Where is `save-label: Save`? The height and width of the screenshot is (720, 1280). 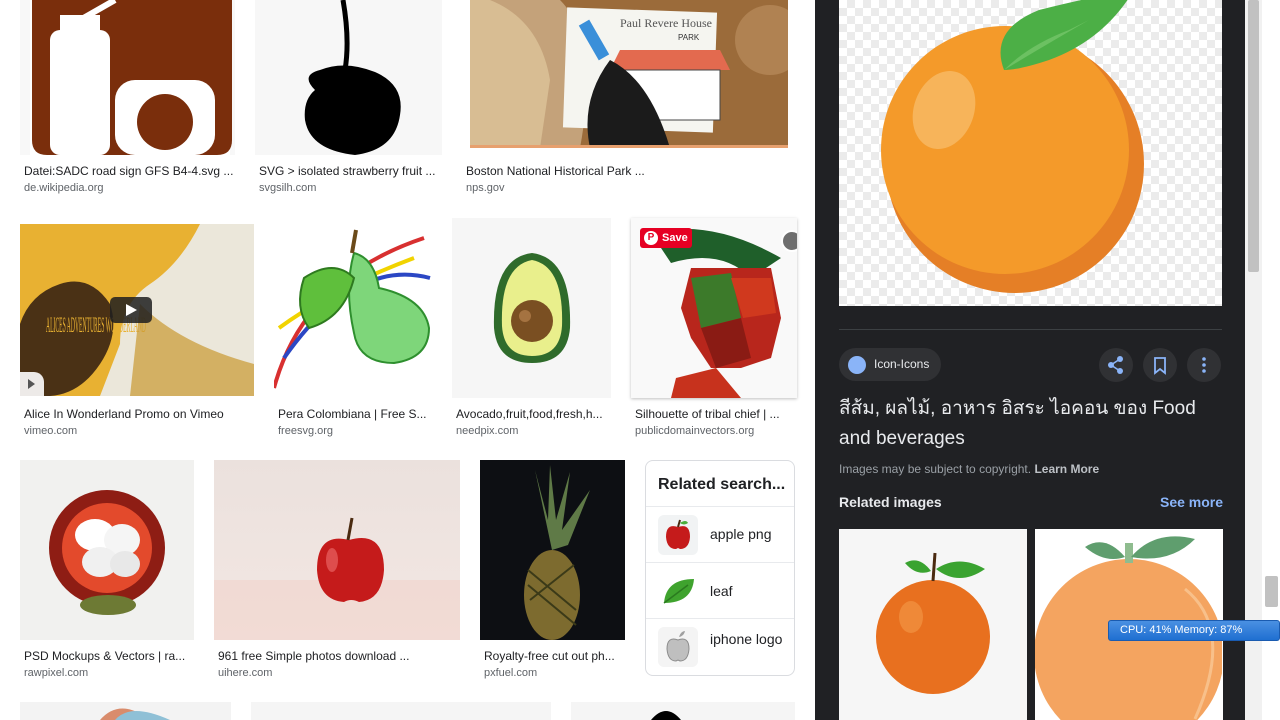
save-label: Save is located at coordinates (675, 238).